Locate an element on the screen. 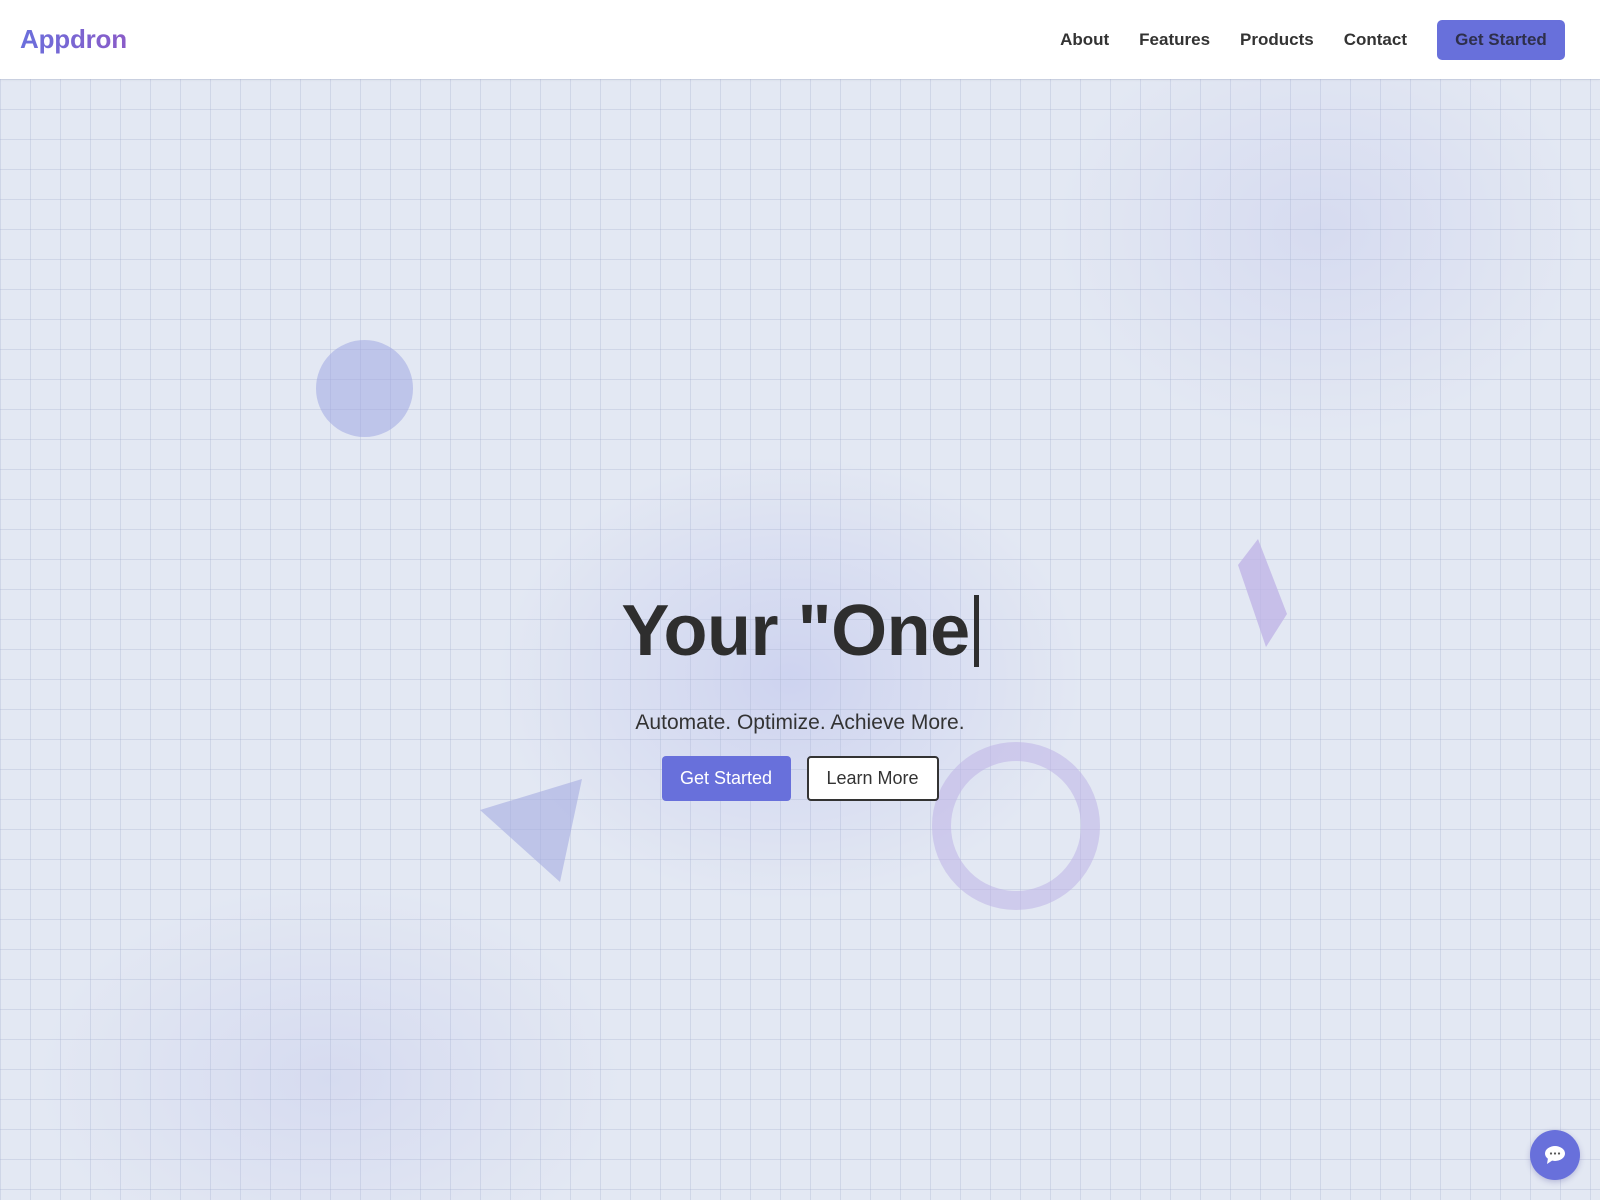 This screenshot has width=1600, height=1200. hero-buttons: Get Started Learn More is located at coordinates (800, 778).